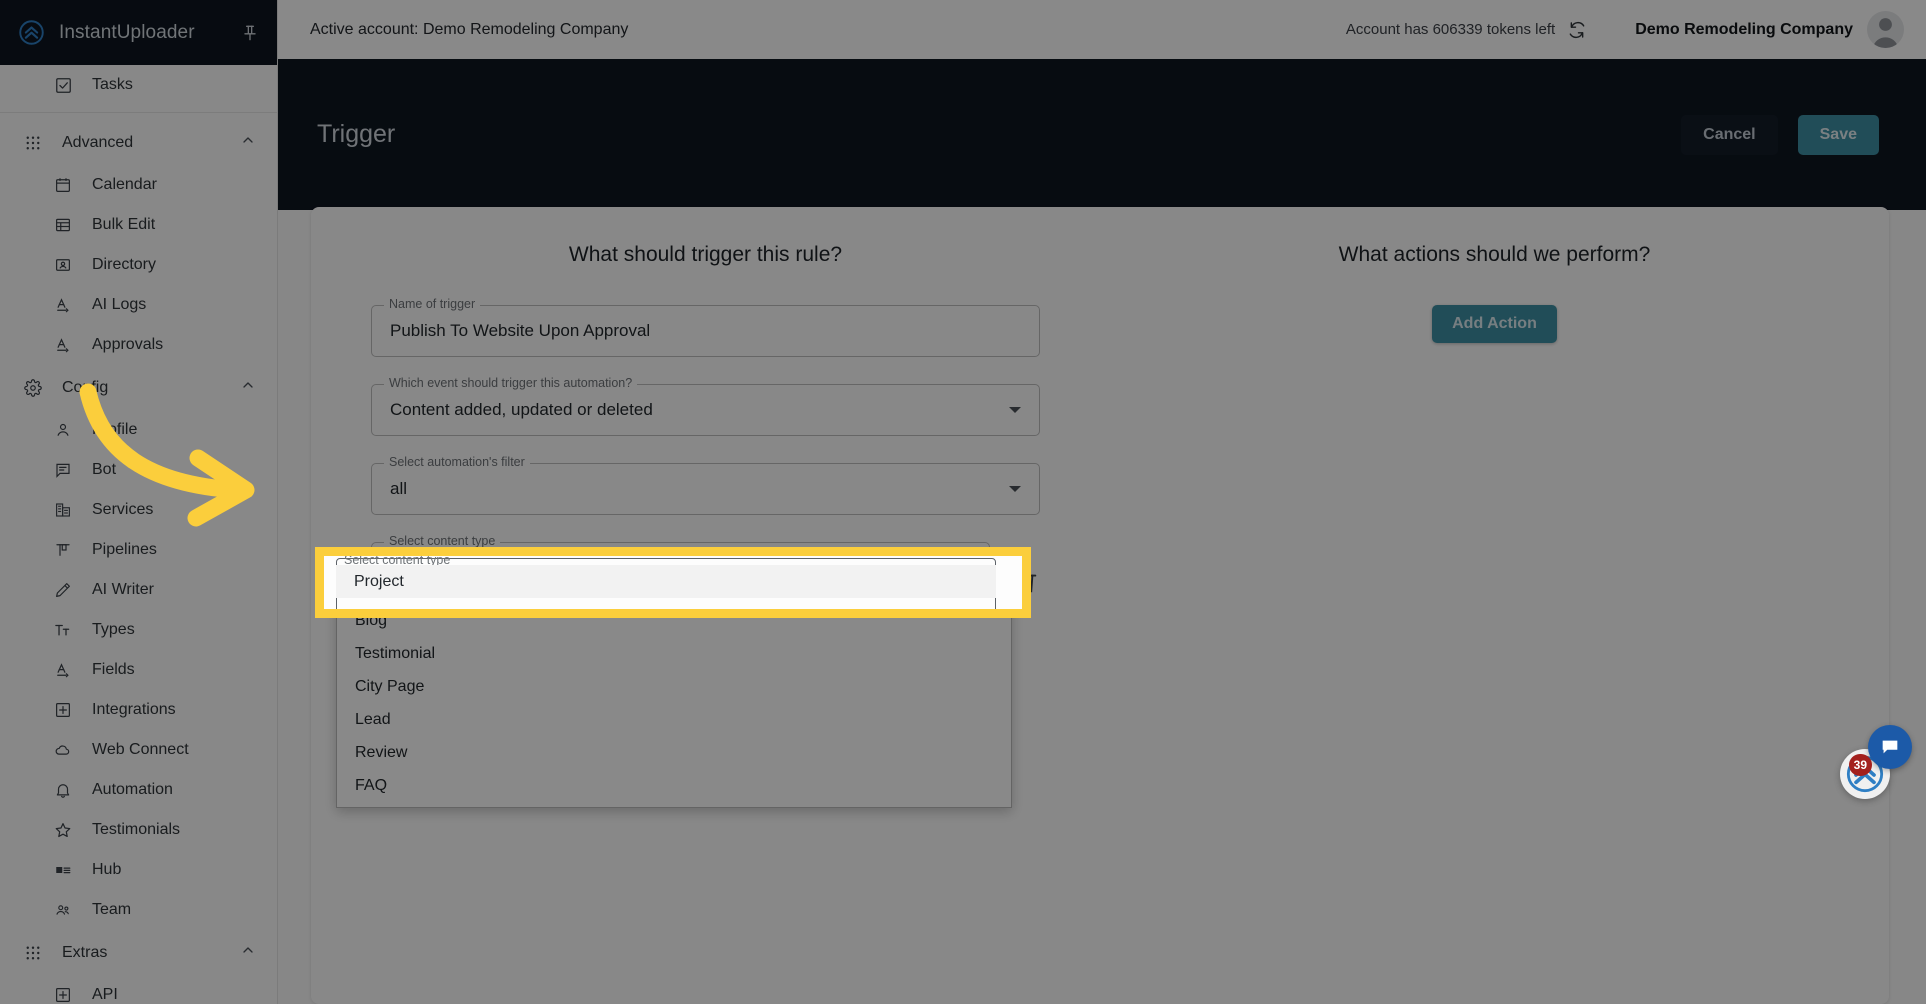  What do you see at coordinates (107, 869) in the screenshot?
I see `sidebar-item-label: Hub` at bounding box center [107, 869].